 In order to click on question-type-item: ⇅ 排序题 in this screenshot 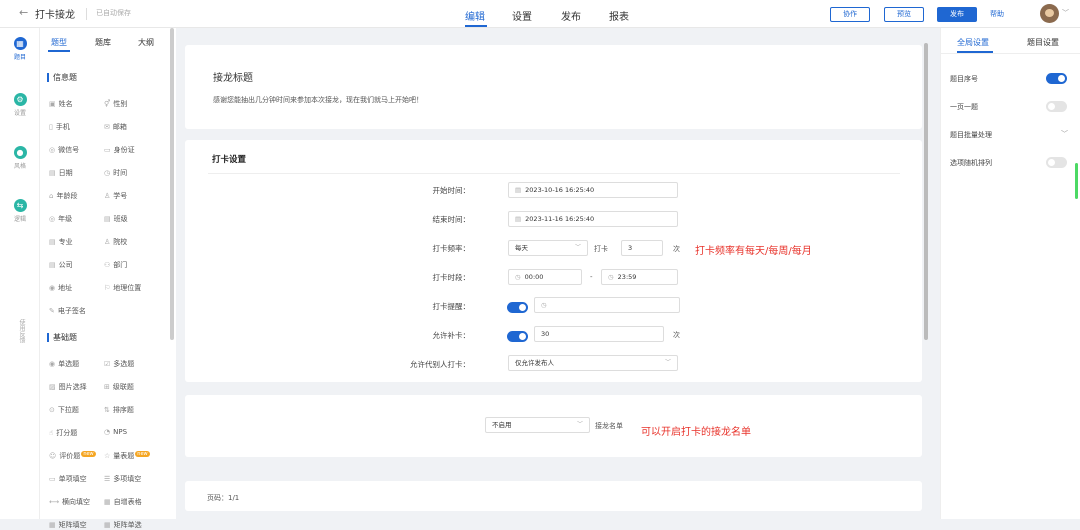, I will do `click(119, 410)`.